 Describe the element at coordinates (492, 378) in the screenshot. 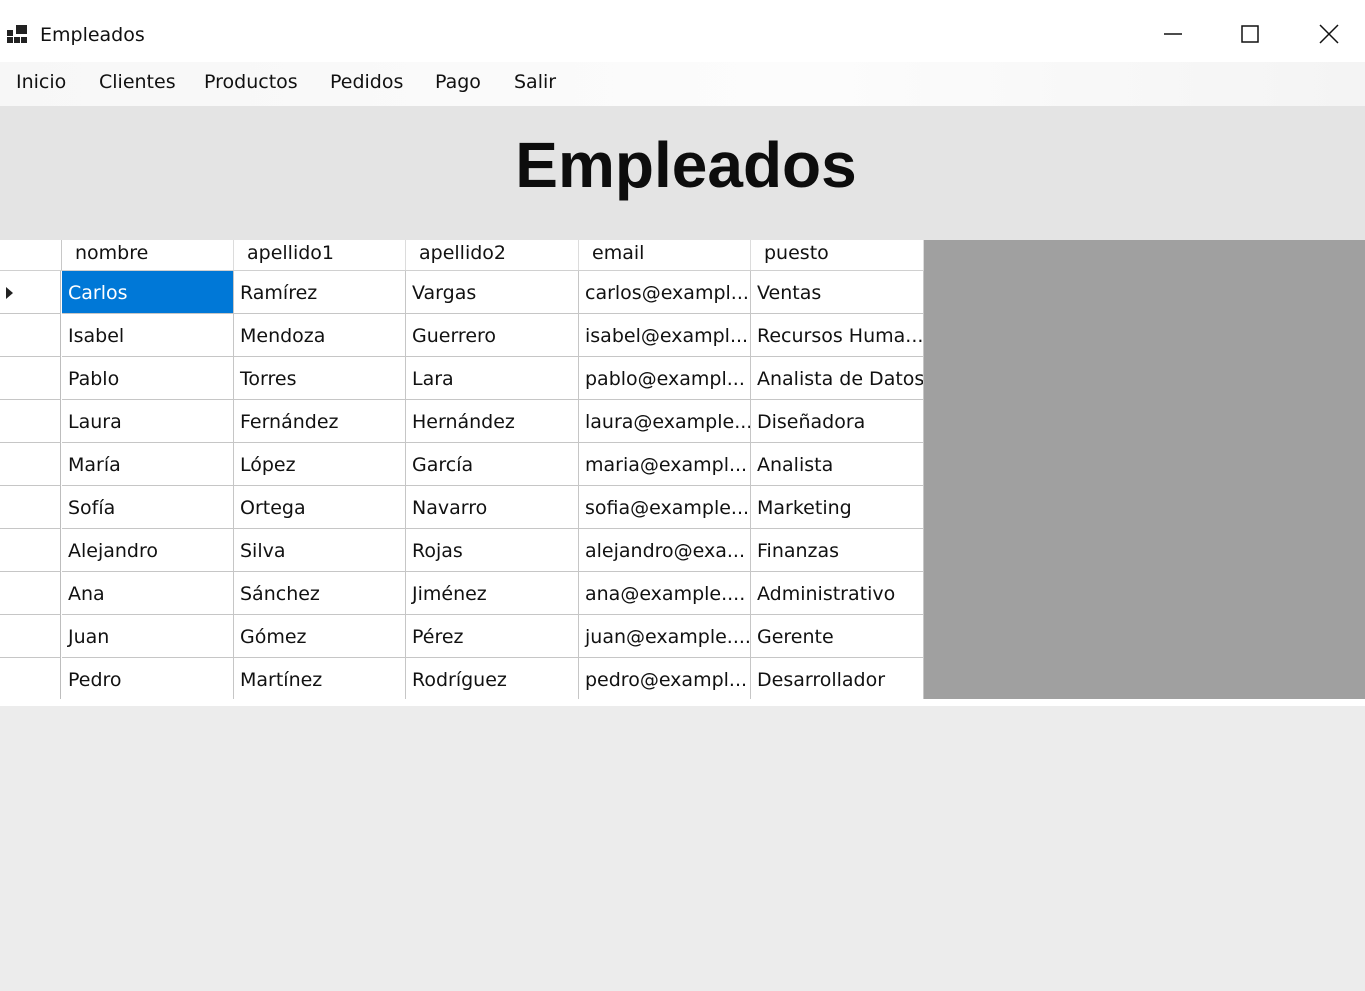

I see `table-cell-apellido2: Lara` at that location.